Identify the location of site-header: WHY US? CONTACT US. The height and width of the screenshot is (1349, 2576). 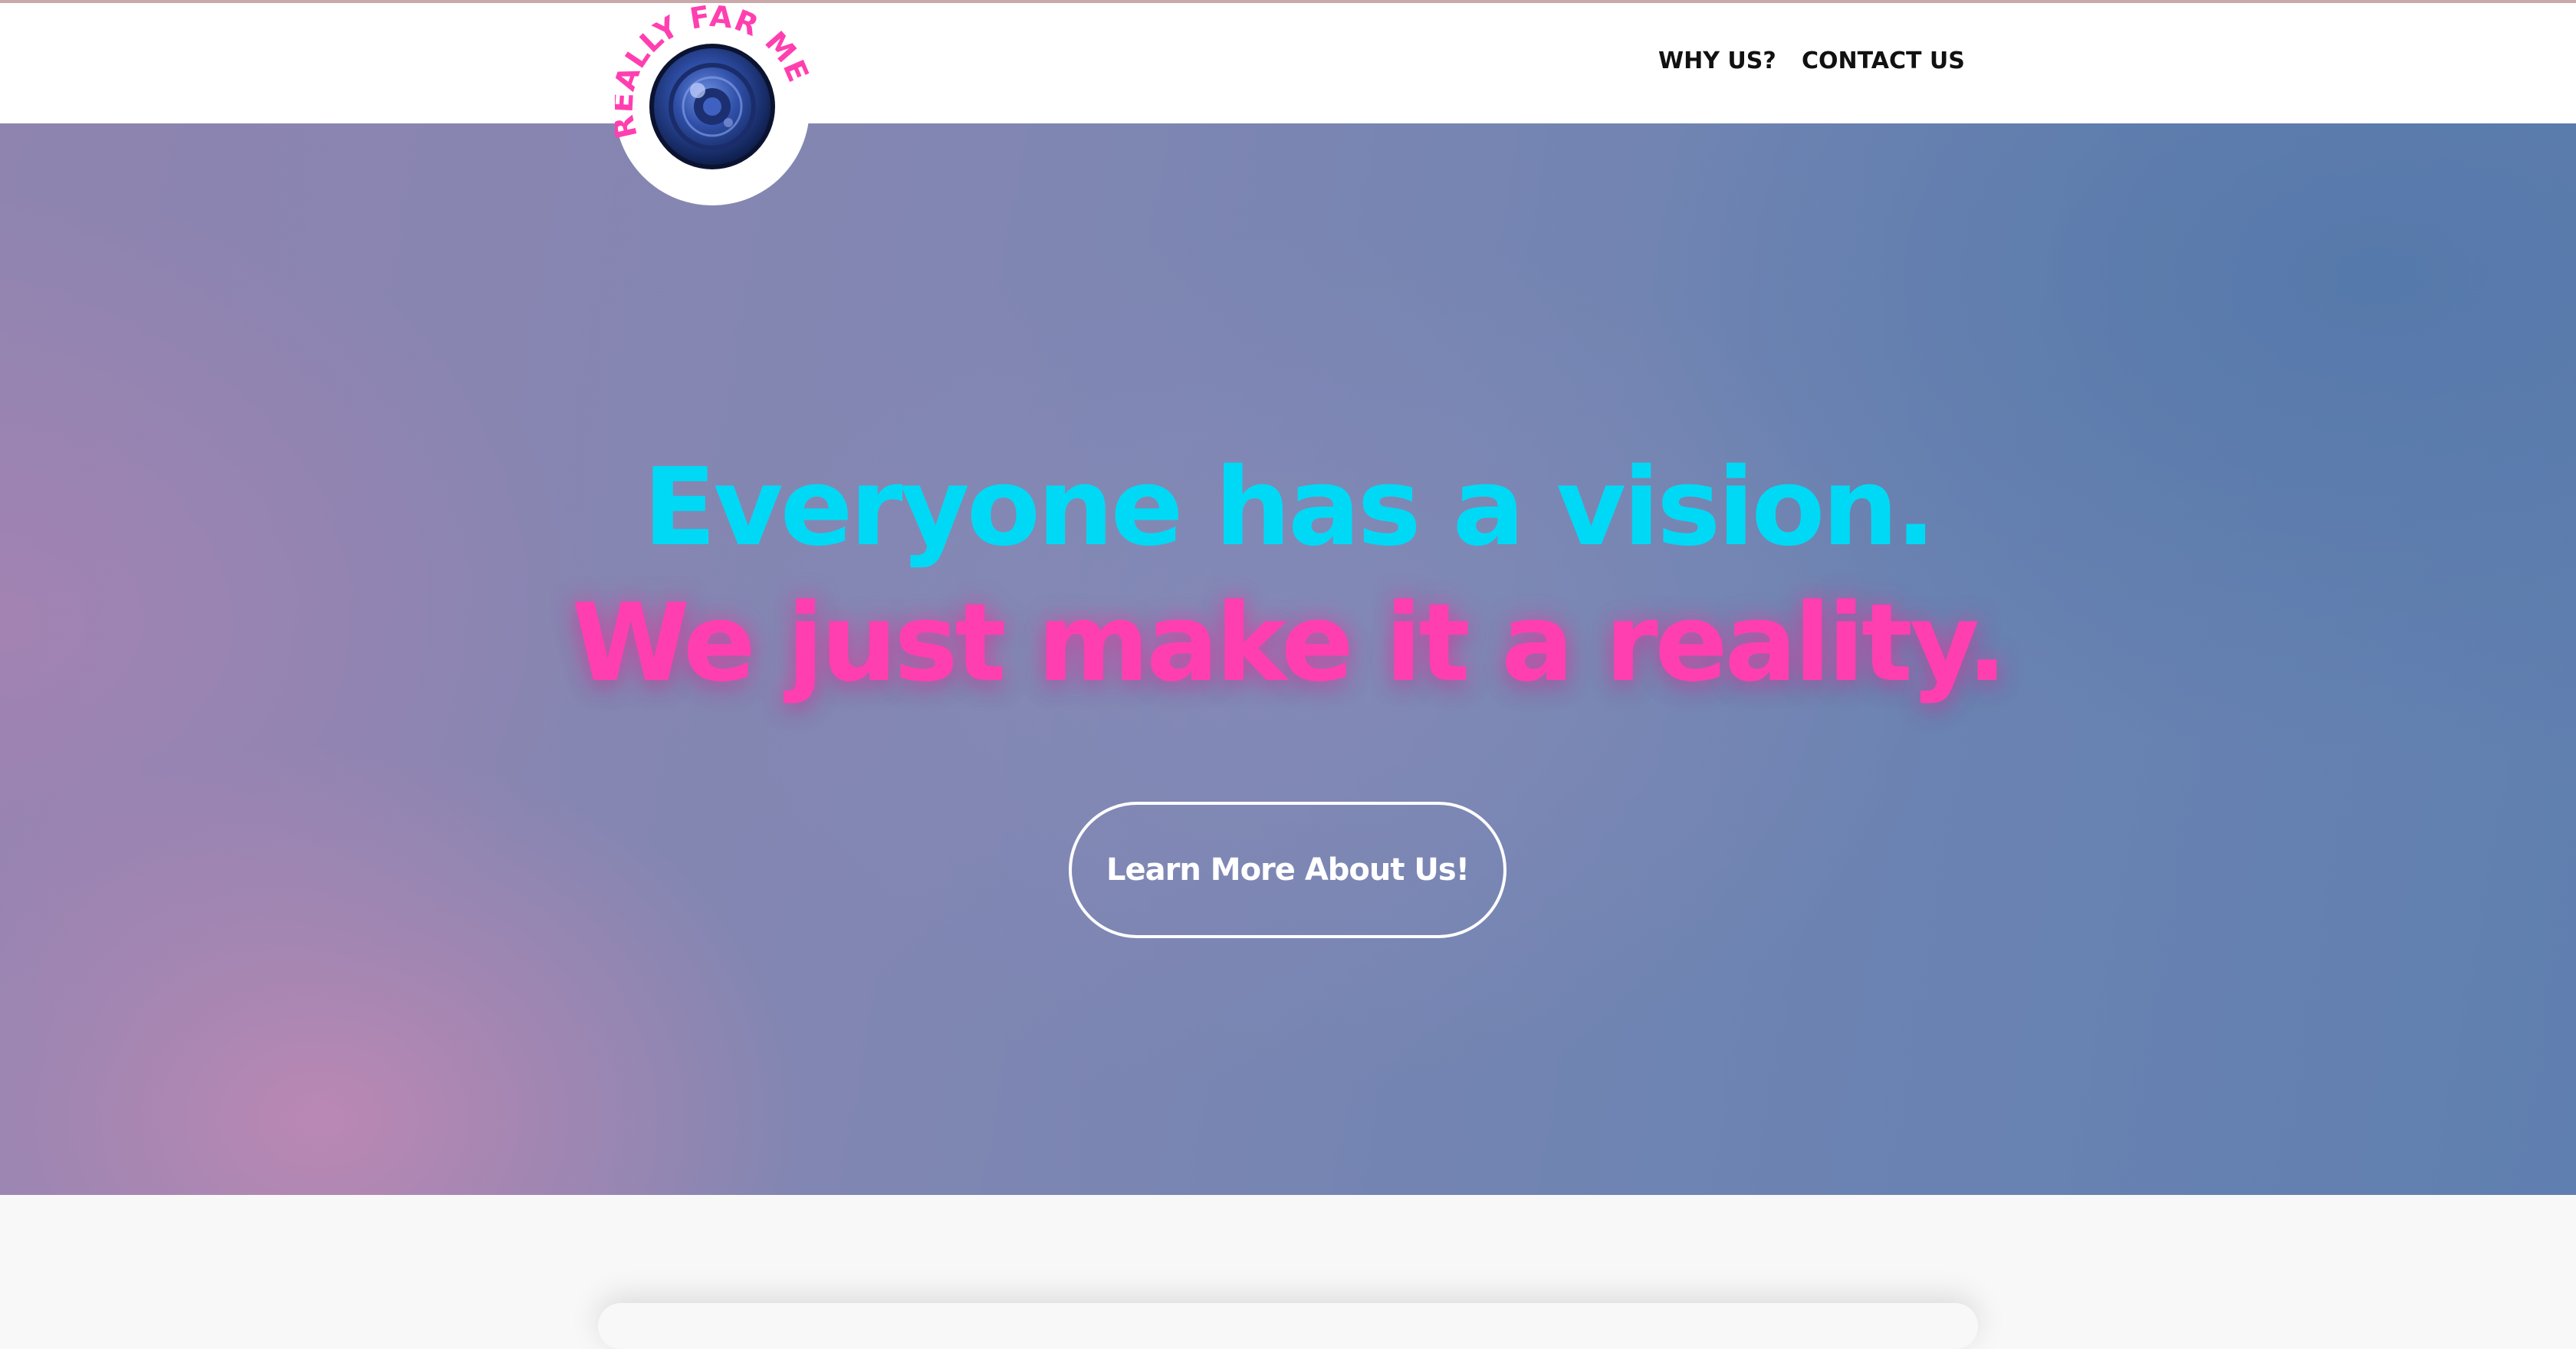
(1288, 63).